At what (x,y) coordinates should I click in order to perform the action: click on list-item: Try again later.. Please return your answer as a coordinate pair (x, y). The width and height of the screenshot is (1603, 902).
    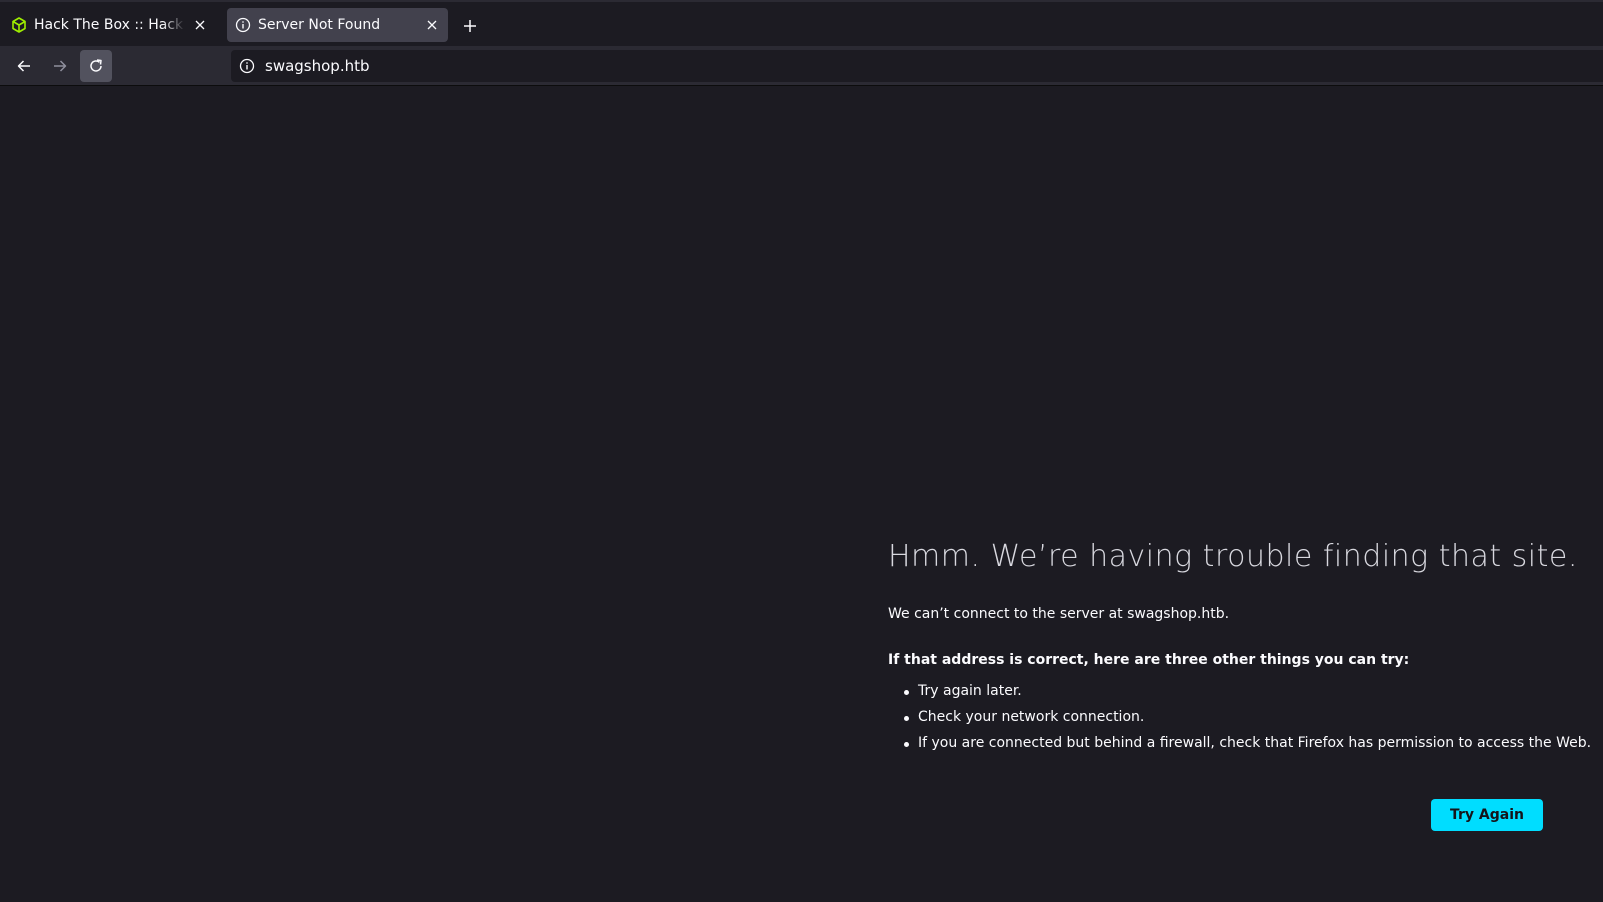
    Looking at the image, I should click on (1236, 691).